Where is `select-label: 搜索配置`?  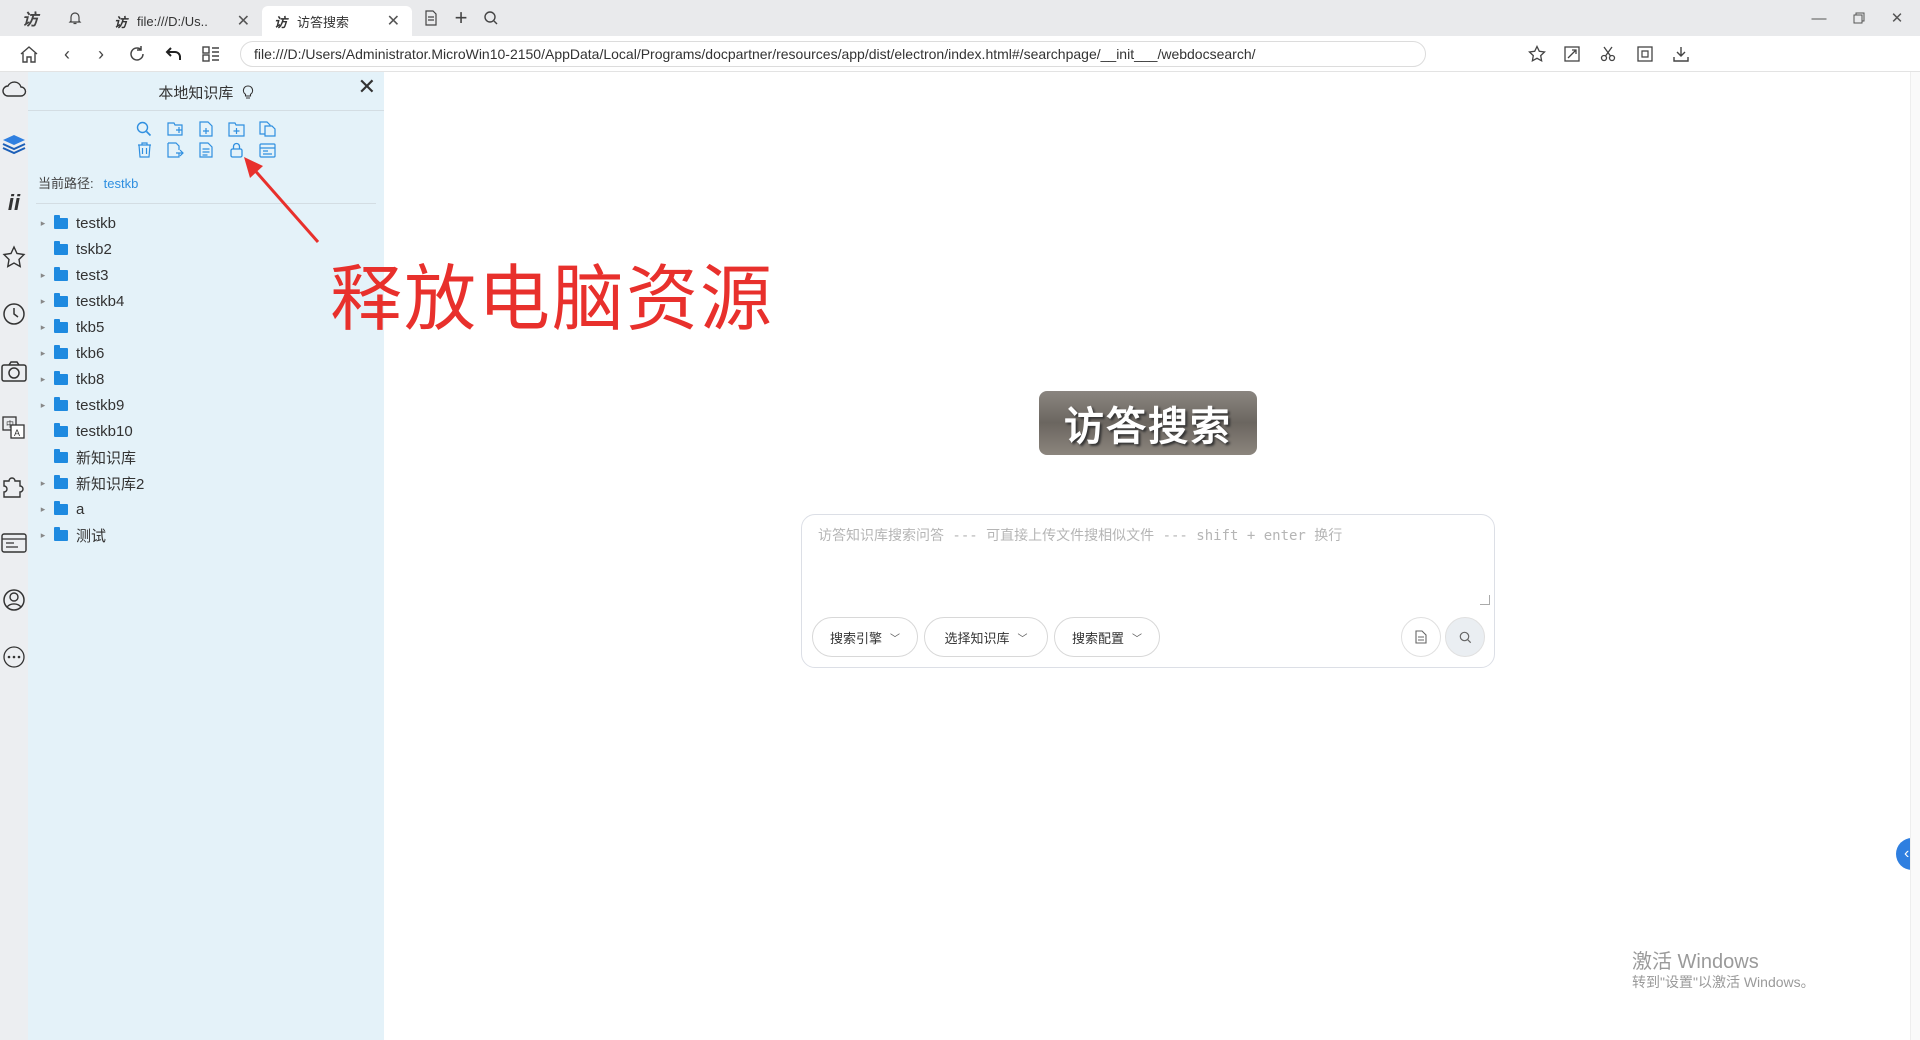
select-label: 搜索配置 is located at coordinates (1097, 639).